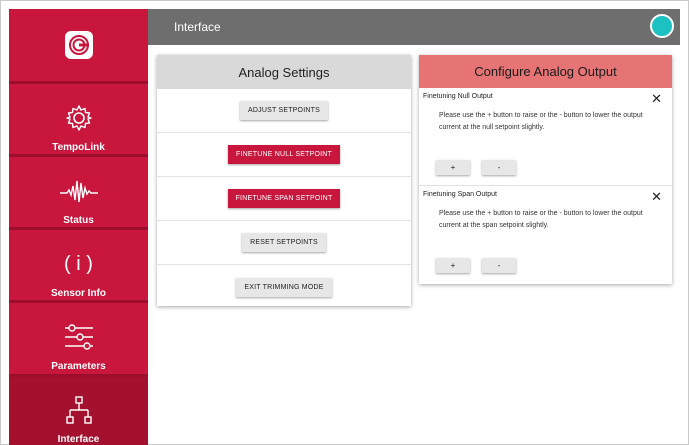  Describe the element at coordinates (78, 220) in the screenshot. I see `sidebar-item-label: Status` at that location.